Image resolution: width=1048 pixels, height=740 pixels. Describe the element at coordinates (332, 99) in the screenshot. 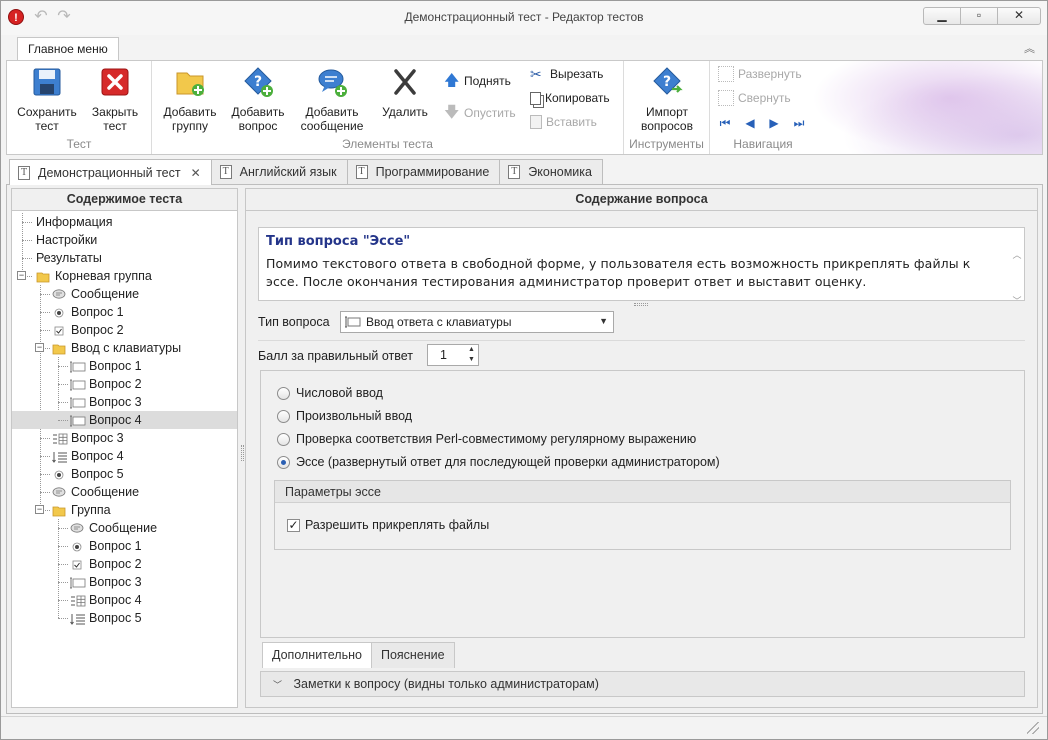

I see `add-message-button: Добавить сообщение` at that location.